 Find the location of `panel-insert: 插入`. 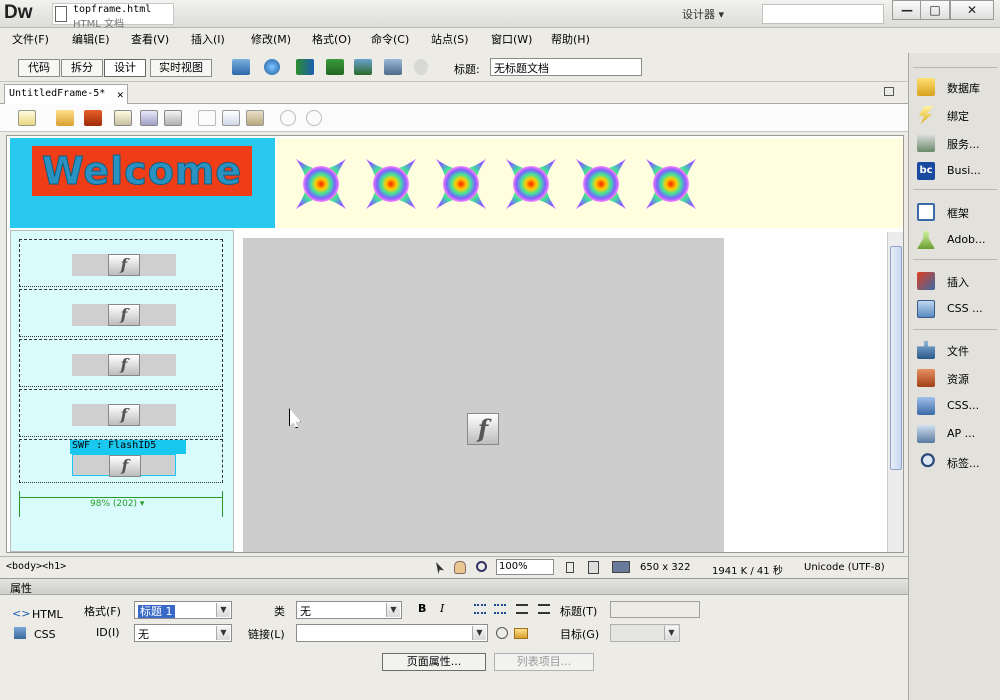

panel-insert: 插入 is located at coordinates (956, 281).